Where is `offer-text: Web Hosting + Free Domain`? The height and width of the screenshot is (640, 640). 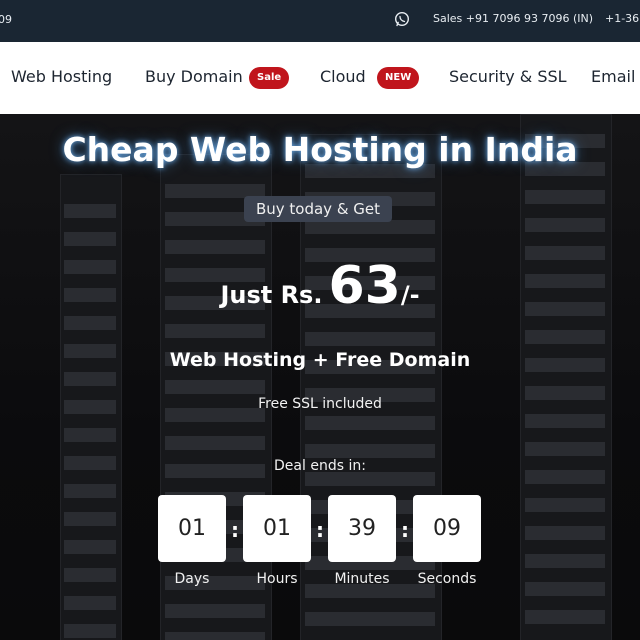 offer-text: Web Hosting + Free Domain is located at coordinates (320, 360).